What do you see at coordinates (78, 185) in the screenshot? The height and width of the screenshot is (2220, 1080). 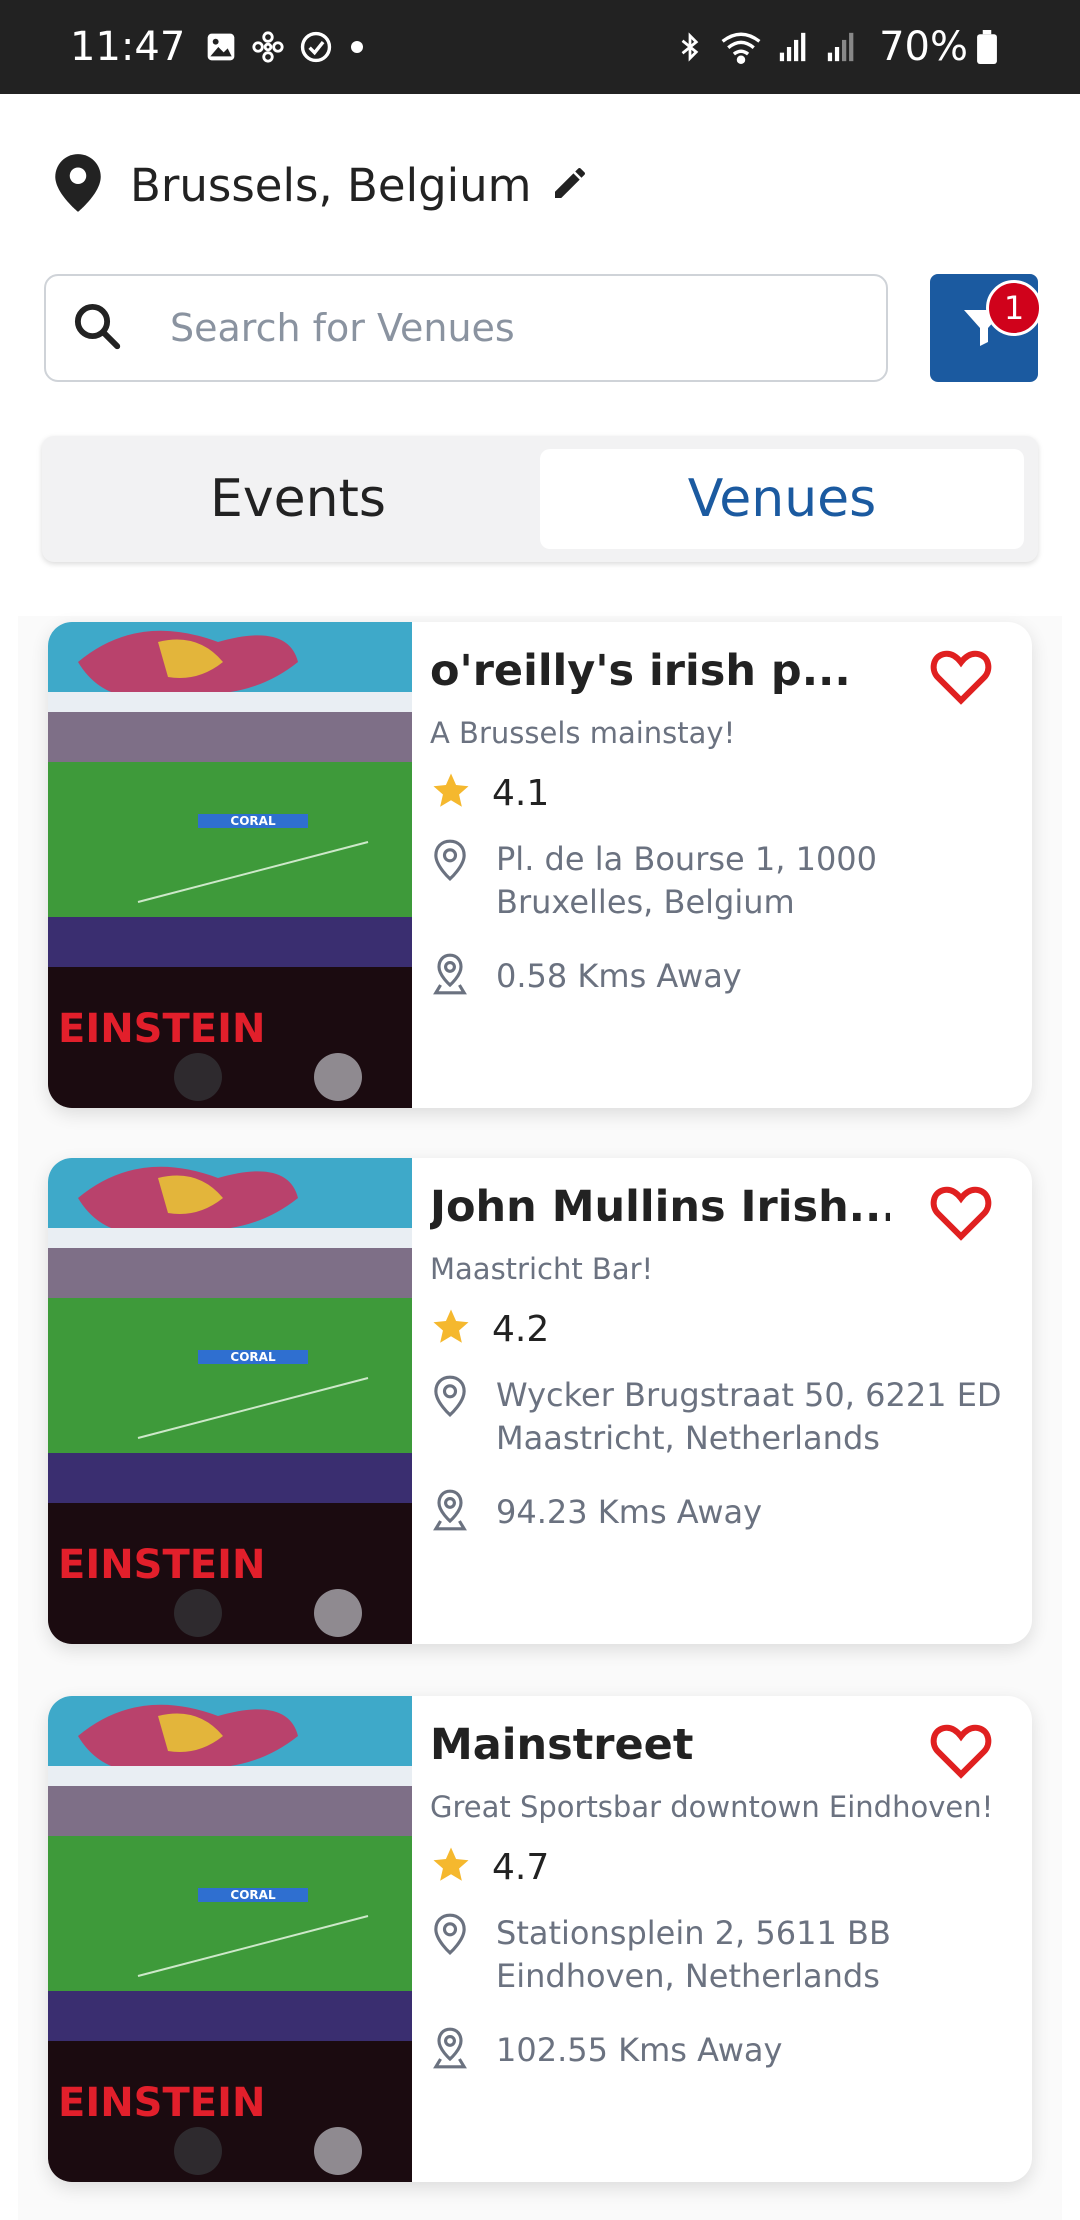 I see `location-pin-icon` at bounding box center [78, 185].